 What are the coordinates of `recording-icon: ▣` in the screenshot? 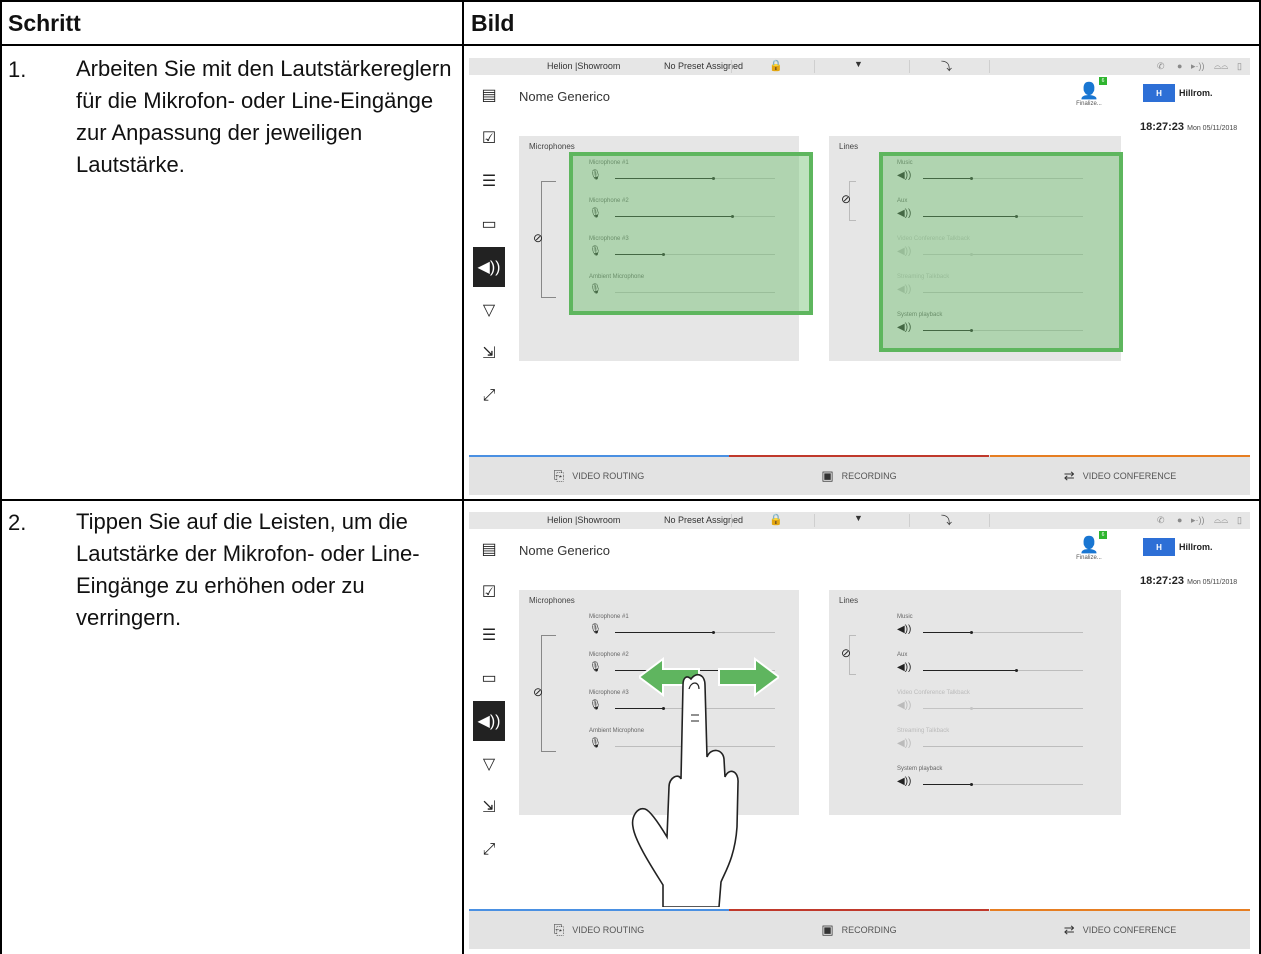 It's located at (827, 929).